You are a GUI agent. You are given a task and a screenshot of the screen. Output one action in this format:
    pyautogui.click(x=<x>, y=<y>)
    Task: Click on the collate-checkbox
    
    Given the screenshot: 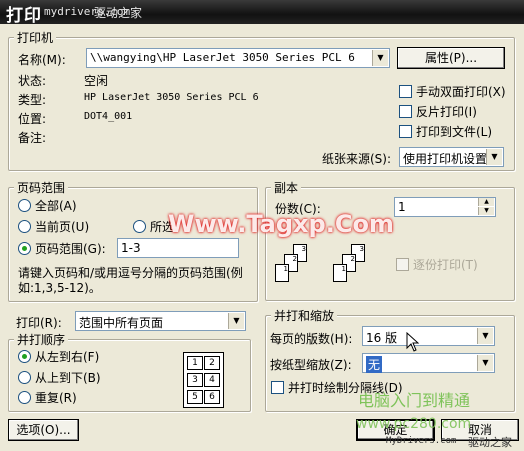 What is the action you would take?
    pyautogui.click(x=402, y=264)
    